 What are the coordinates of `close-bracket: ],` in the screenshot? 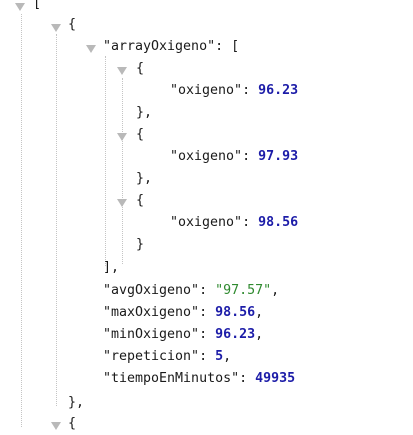 It's located at (111, 267).